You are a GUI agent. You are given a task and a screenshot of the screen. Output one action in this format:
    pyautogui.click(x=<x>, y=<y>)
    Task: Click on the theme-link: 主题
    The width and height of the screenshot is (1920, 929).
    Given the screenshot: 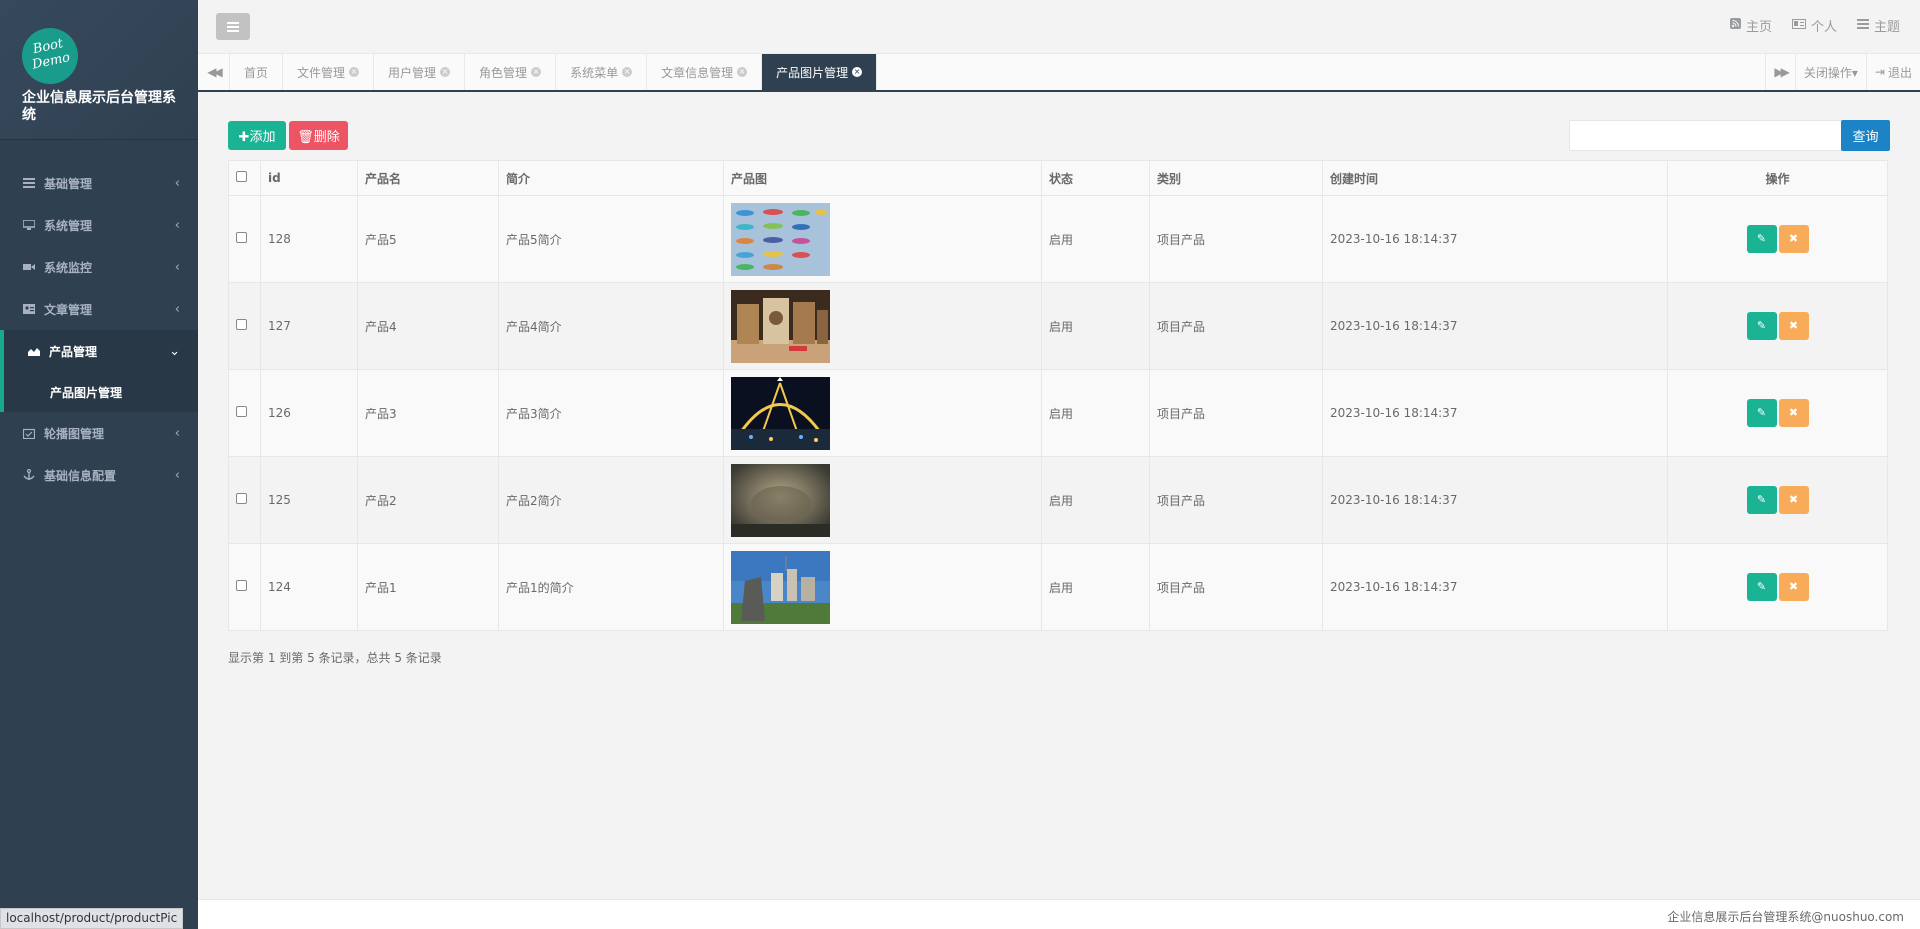 What is the action you would take?
    pyautogui.click(x=1878, y=25)
    